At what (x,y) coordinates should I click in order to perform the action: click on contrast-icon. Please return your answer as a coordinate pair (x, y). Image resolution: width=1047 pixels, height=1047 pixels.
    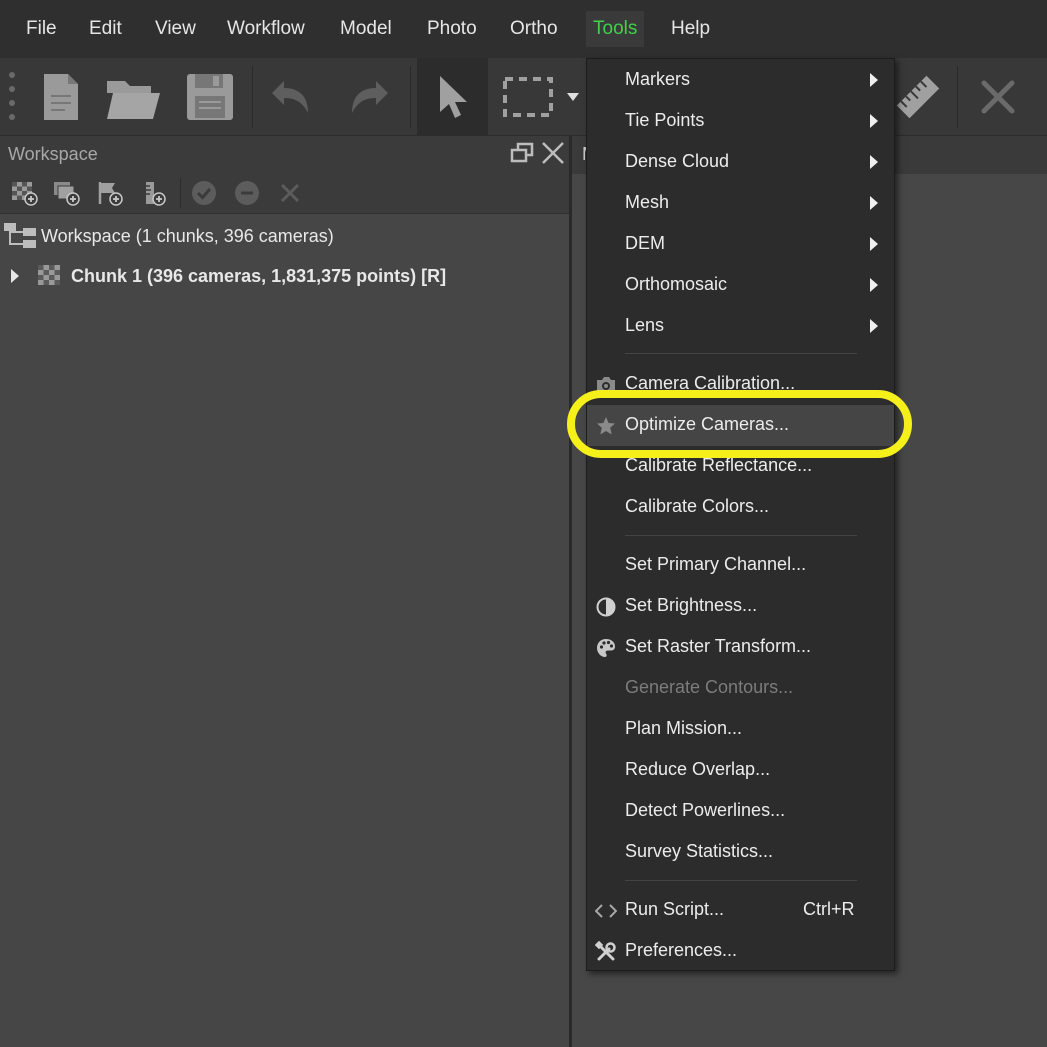
    Looking at the image, I should click on (606, 607).